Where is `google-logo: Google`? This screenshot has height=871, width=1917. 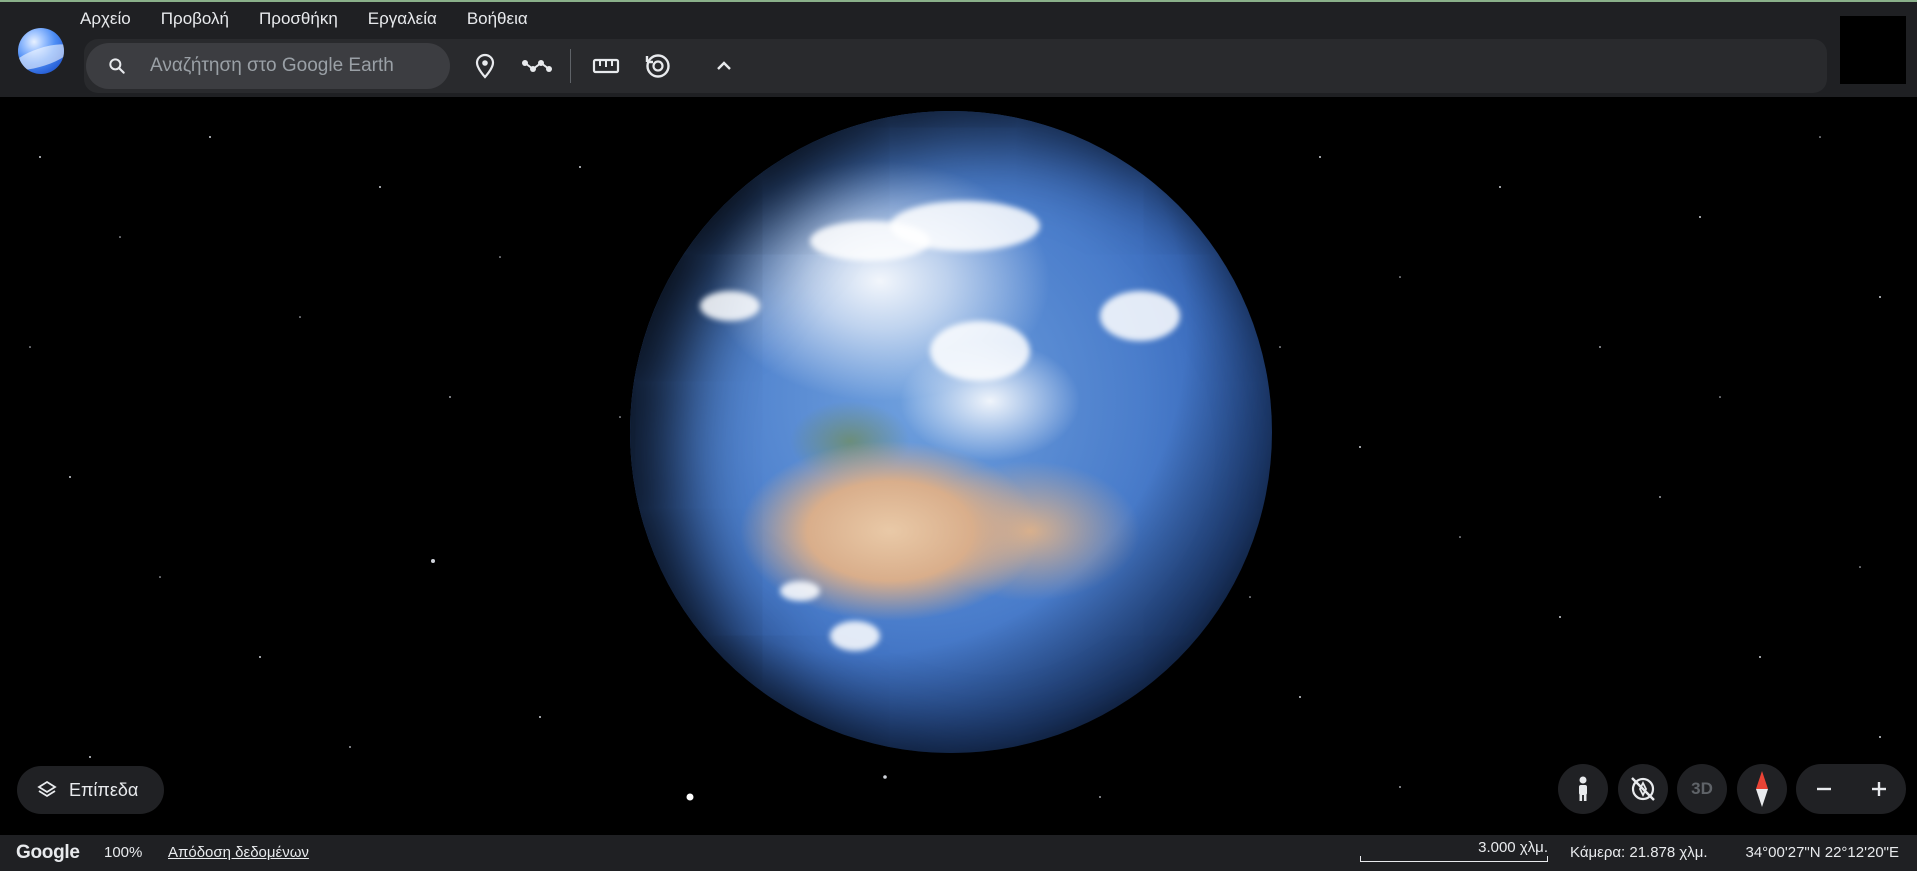
google-logo: Google is located at coordinates (48, 852).